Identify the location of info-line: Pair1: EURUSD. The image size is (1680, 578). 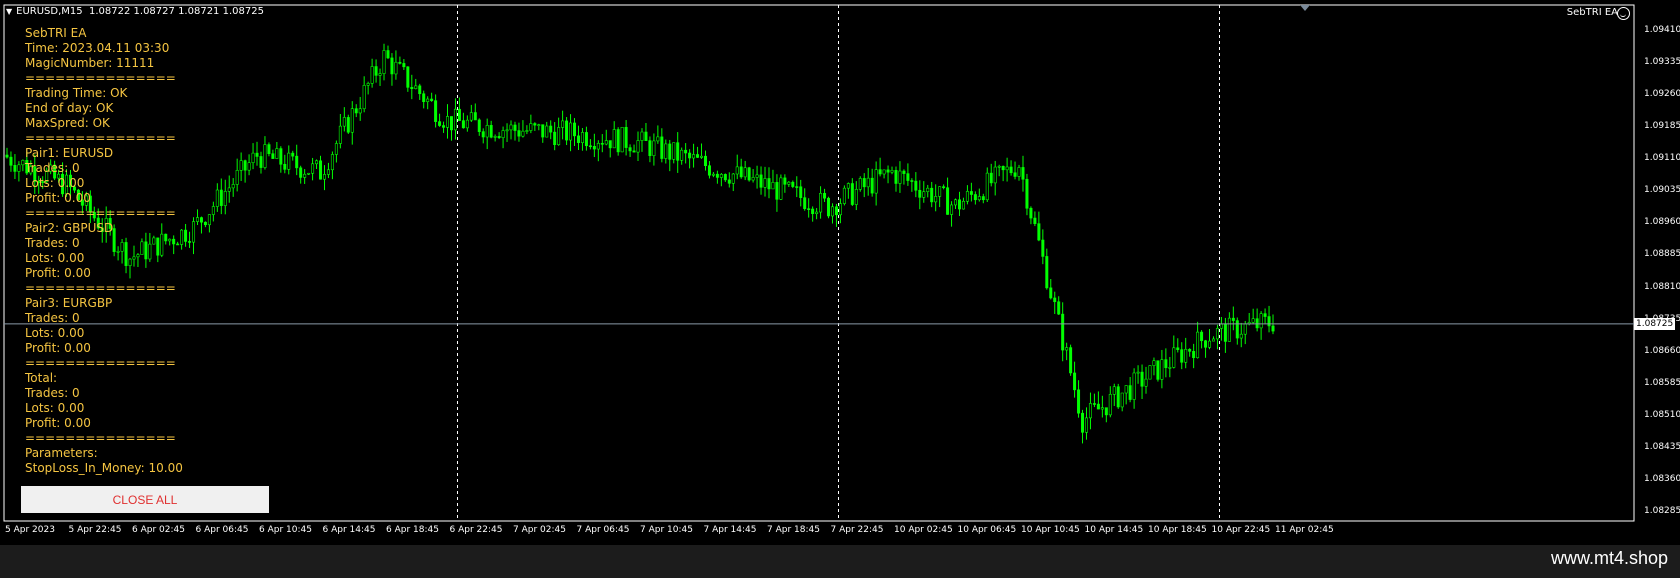
(69, 153).